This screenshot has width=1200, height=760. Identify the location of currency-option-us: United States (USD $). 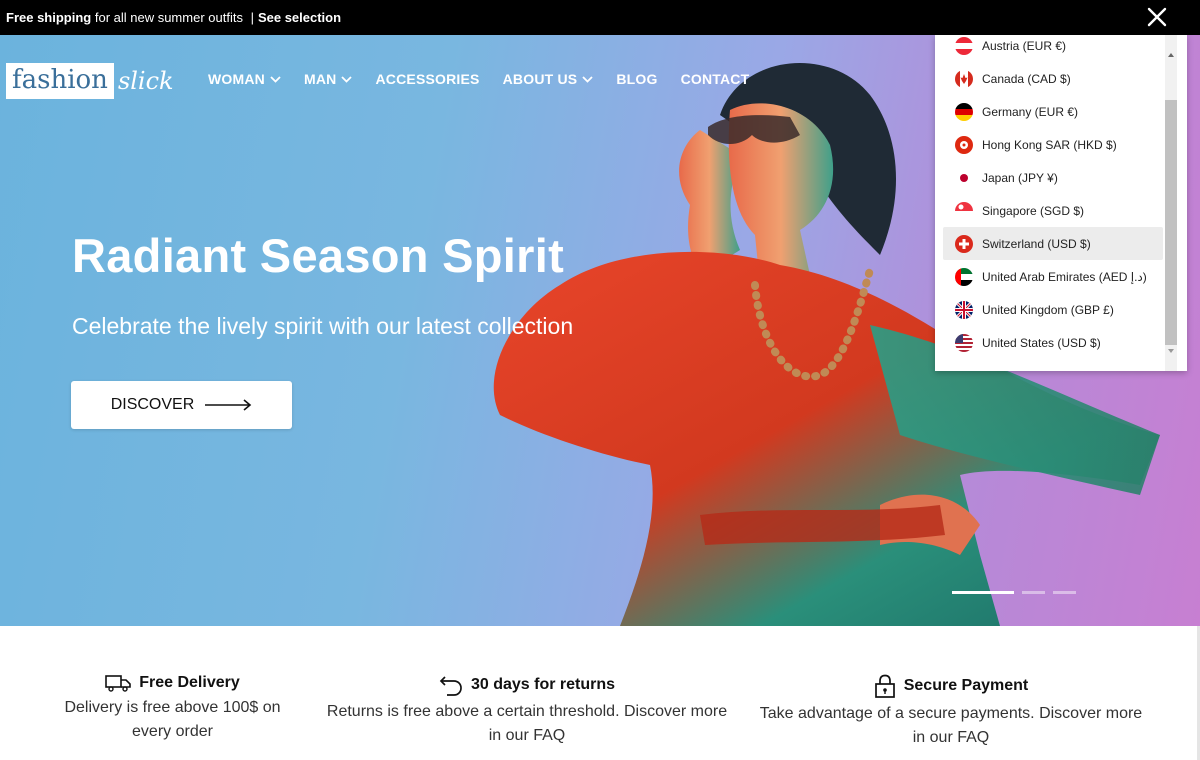
(1053, 342).